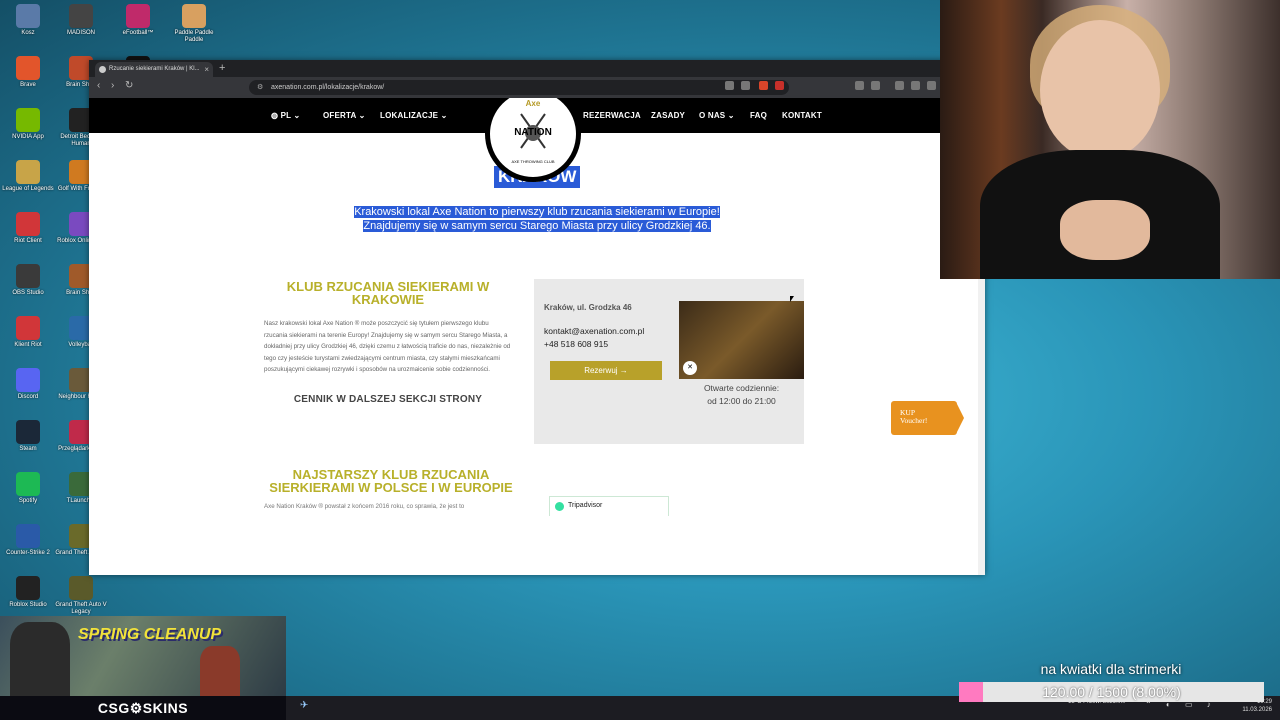  I want to click on webcam-overlay, so click(1110, 139).